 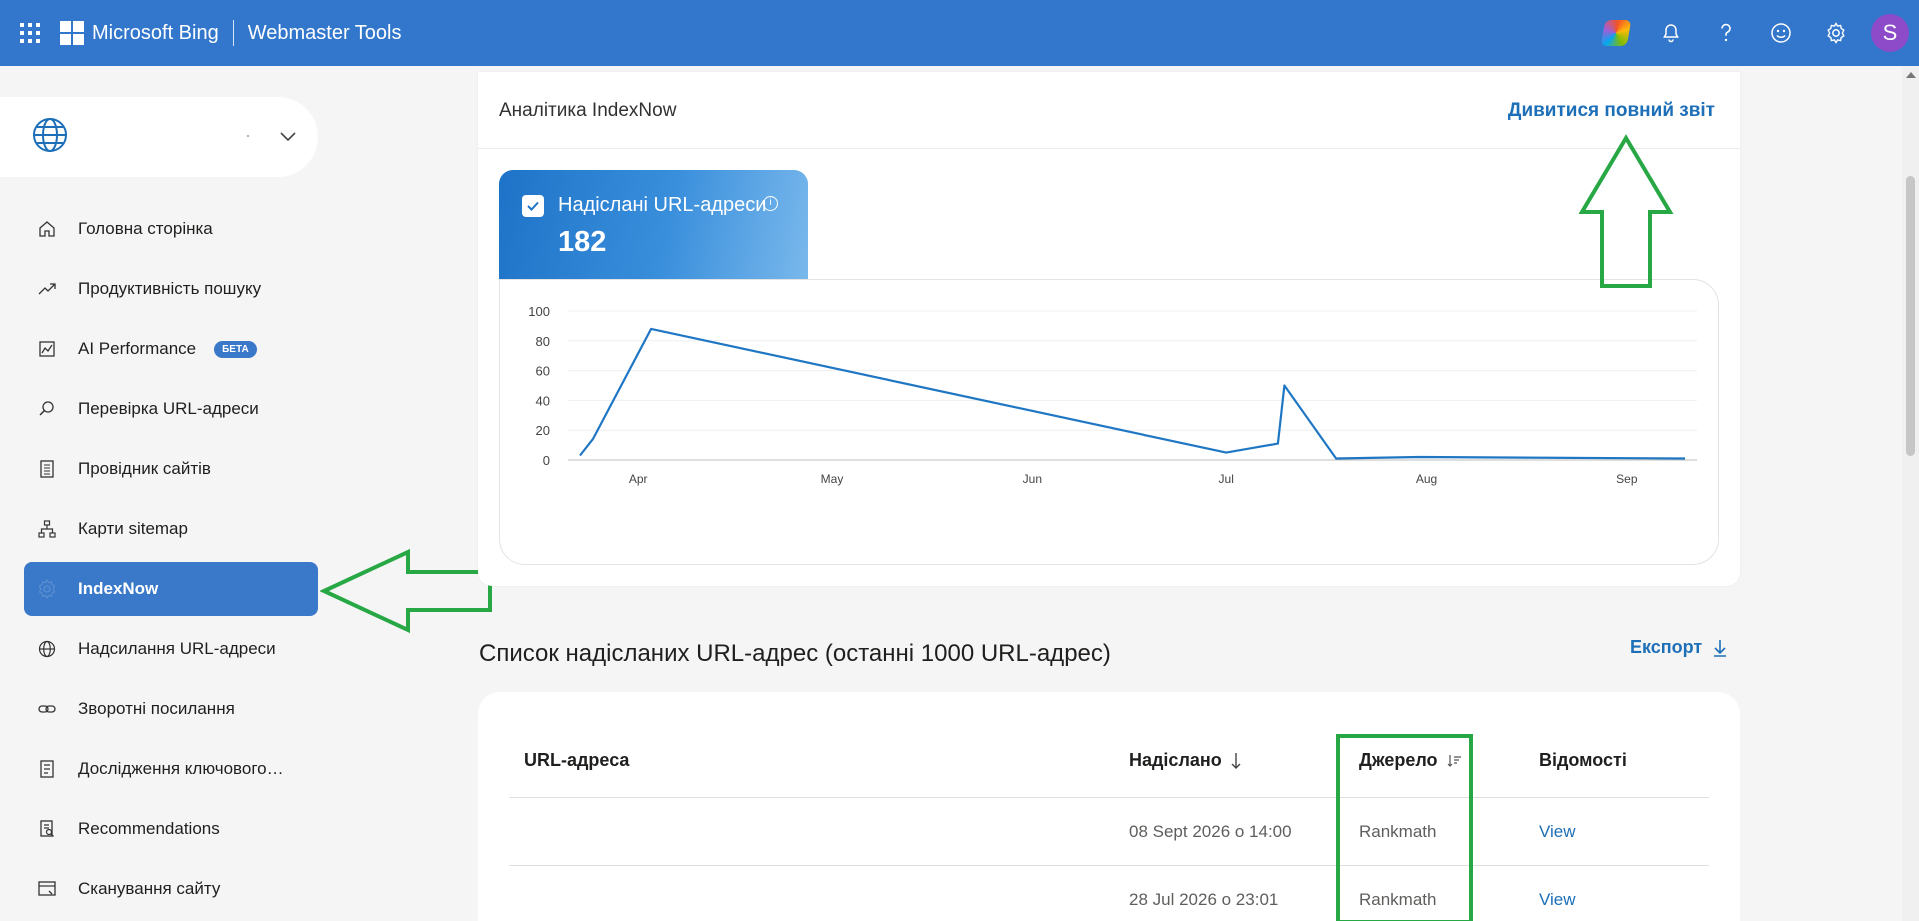 What do you see at coordinates (1725, 33) in the screenshot?
I see `help-icon` at bounding box center [1725, 33].